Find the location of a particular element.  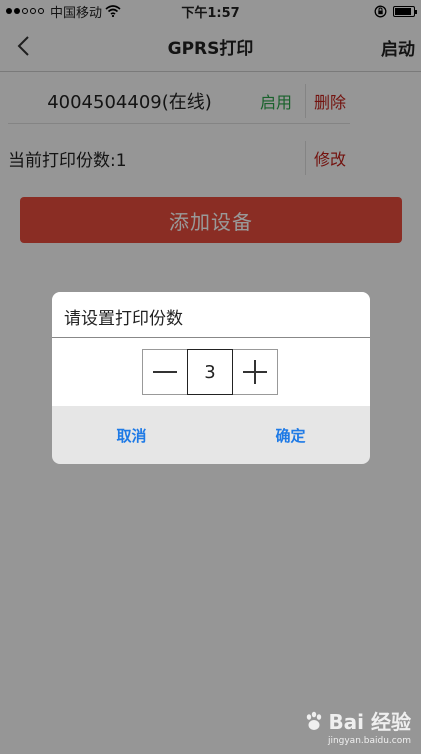

cancel-button: 取消 is located at coordinates (131, 435).